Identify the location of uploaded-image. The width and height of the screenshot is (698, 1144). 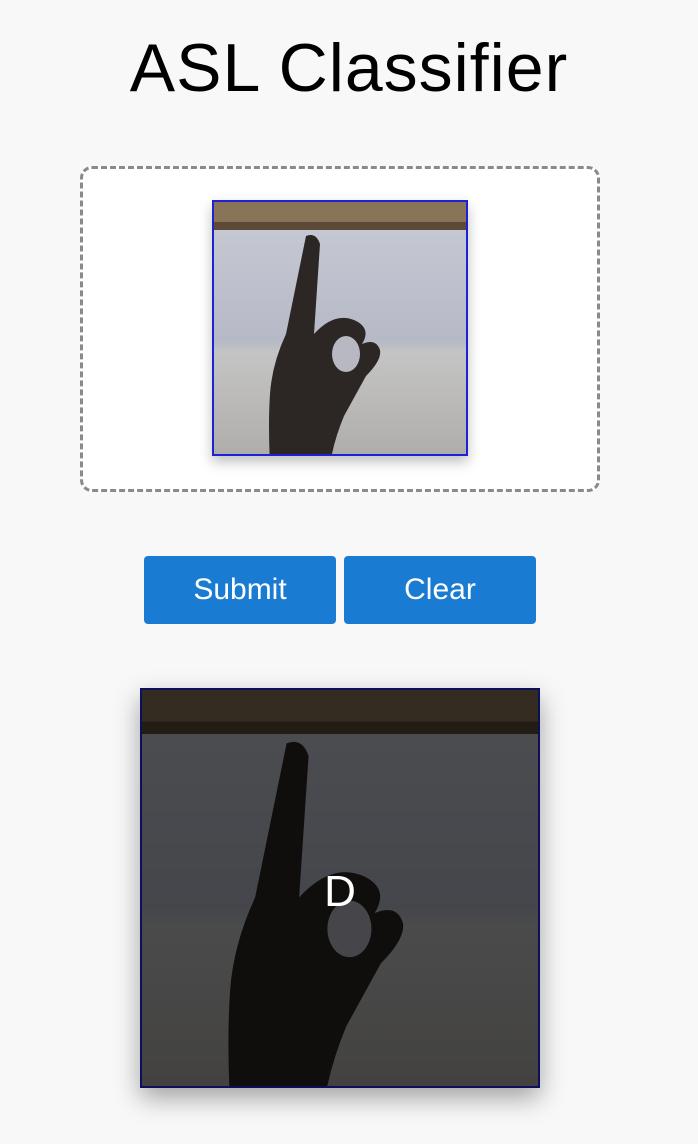
(340, 328).